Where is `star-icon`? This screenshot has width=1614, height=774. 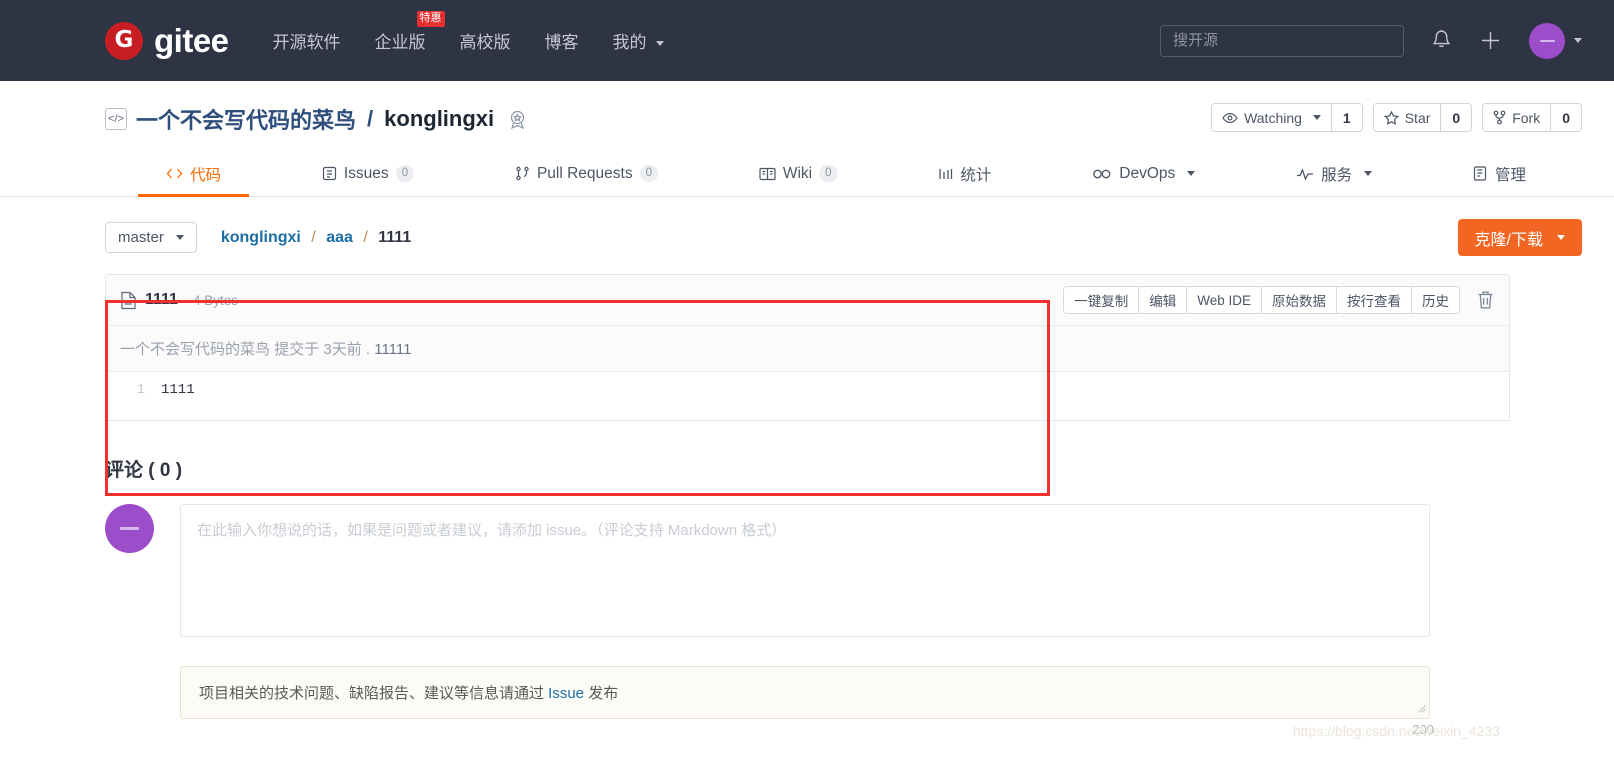 star-icon is located at coordinates (1391, 117).